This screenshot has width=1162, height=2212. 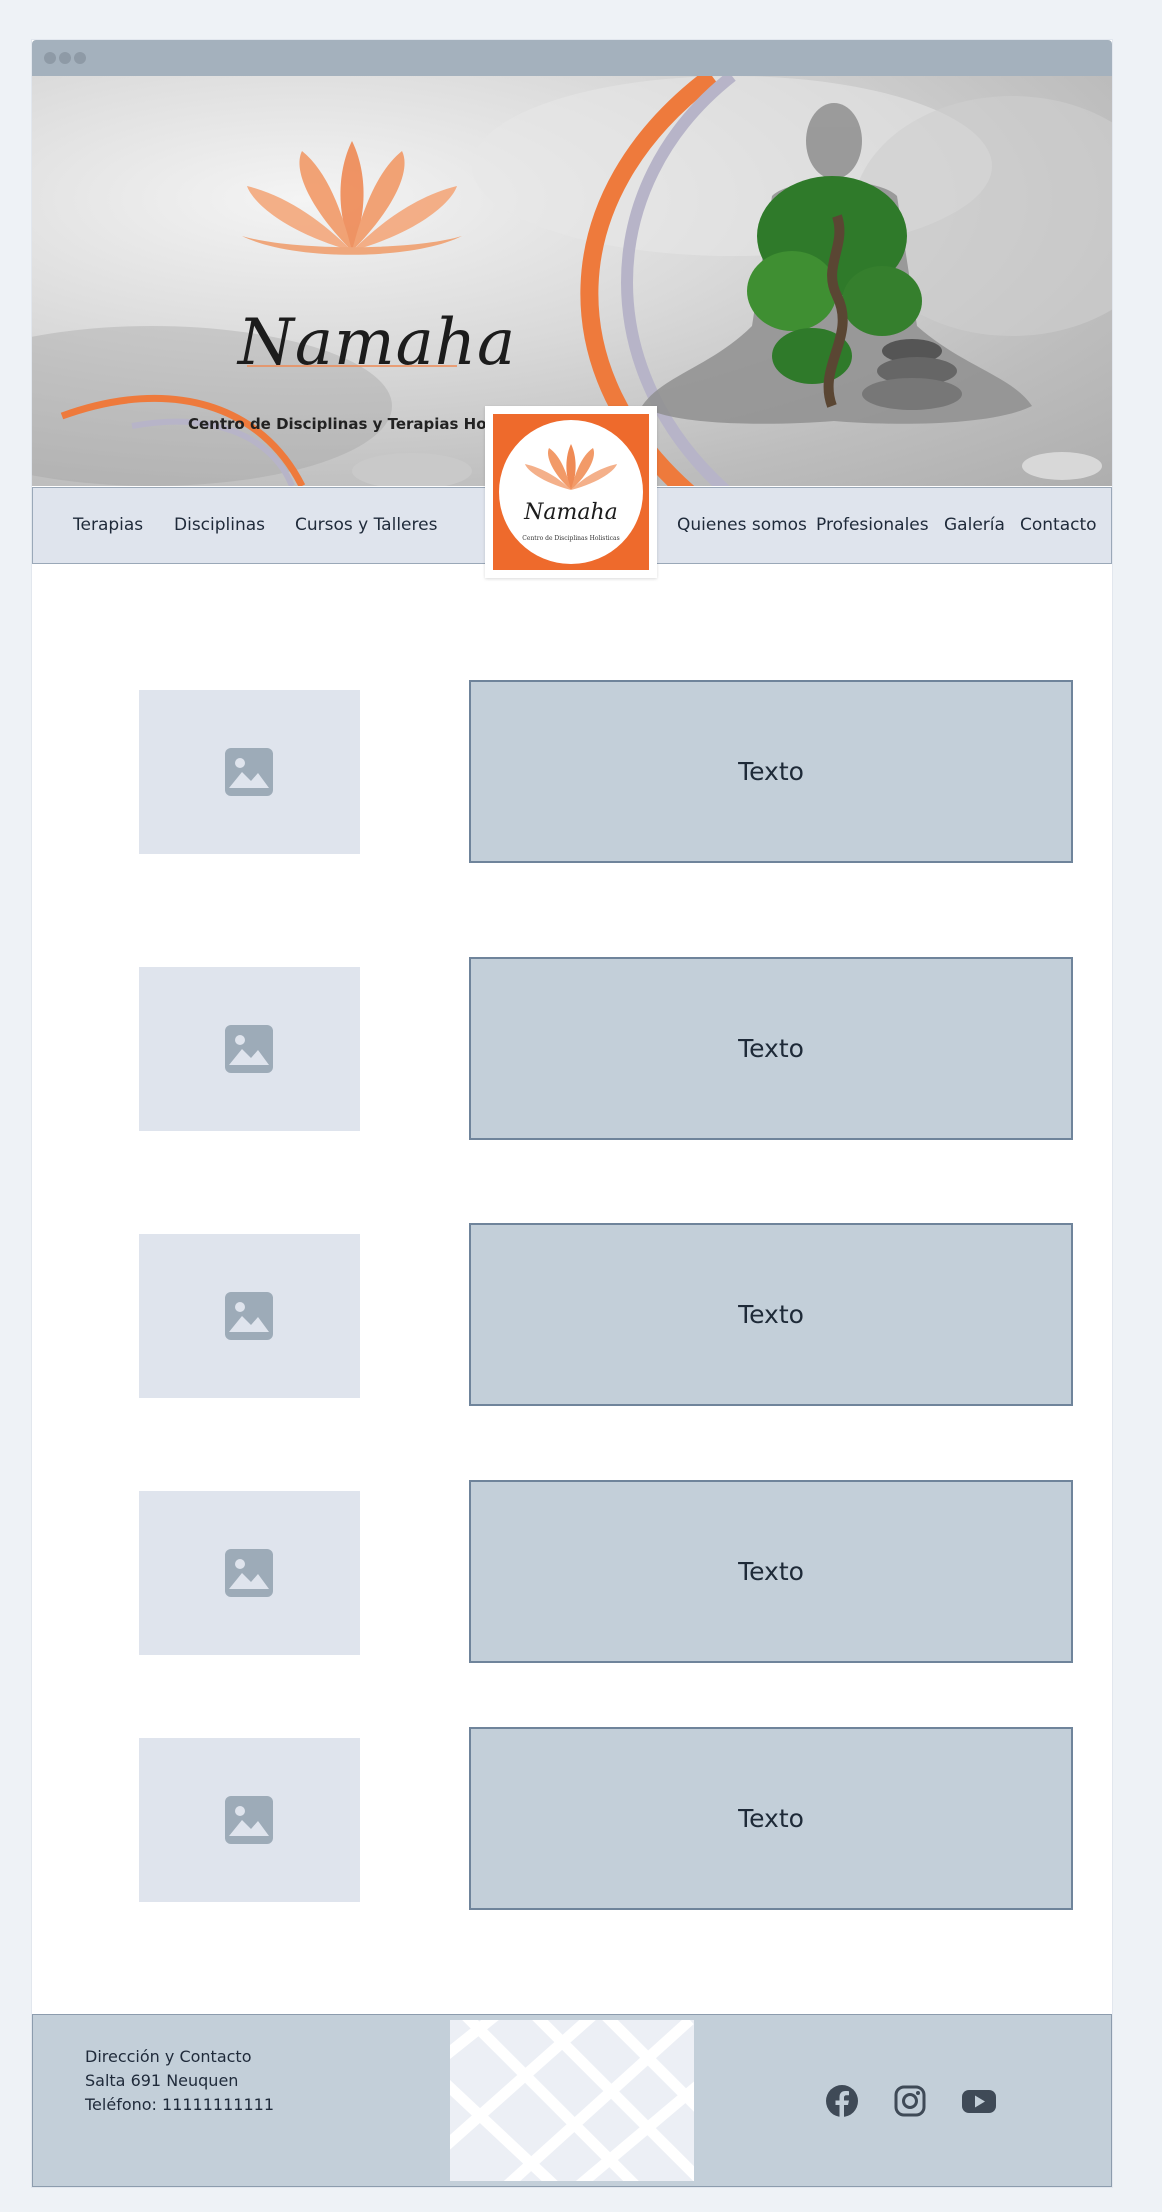 What do you see at coordinates (179, 2104) in the screenshot?
I see `phone: Teléfono: 11111111111` at bounding box center [179, 2104].